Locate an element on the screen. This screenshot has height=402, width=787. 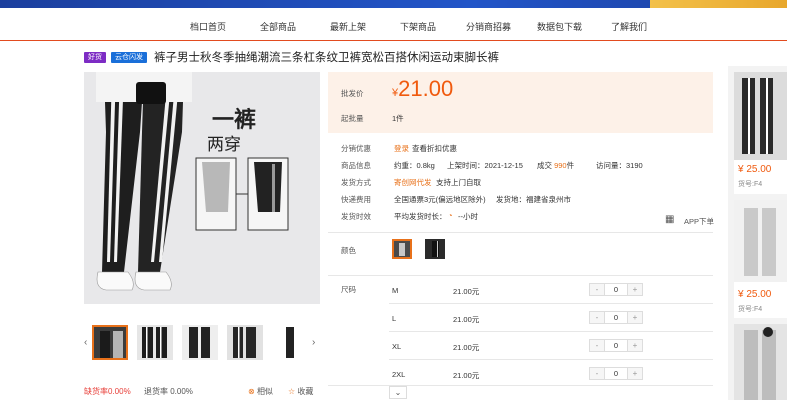
title-row: 好货 云仓闪发 裤子男士秋冬季抽绳潮流三条杠条纹卫裤宽松百搭休闲运动束脚长裤 is located at coordinates (291, 57).